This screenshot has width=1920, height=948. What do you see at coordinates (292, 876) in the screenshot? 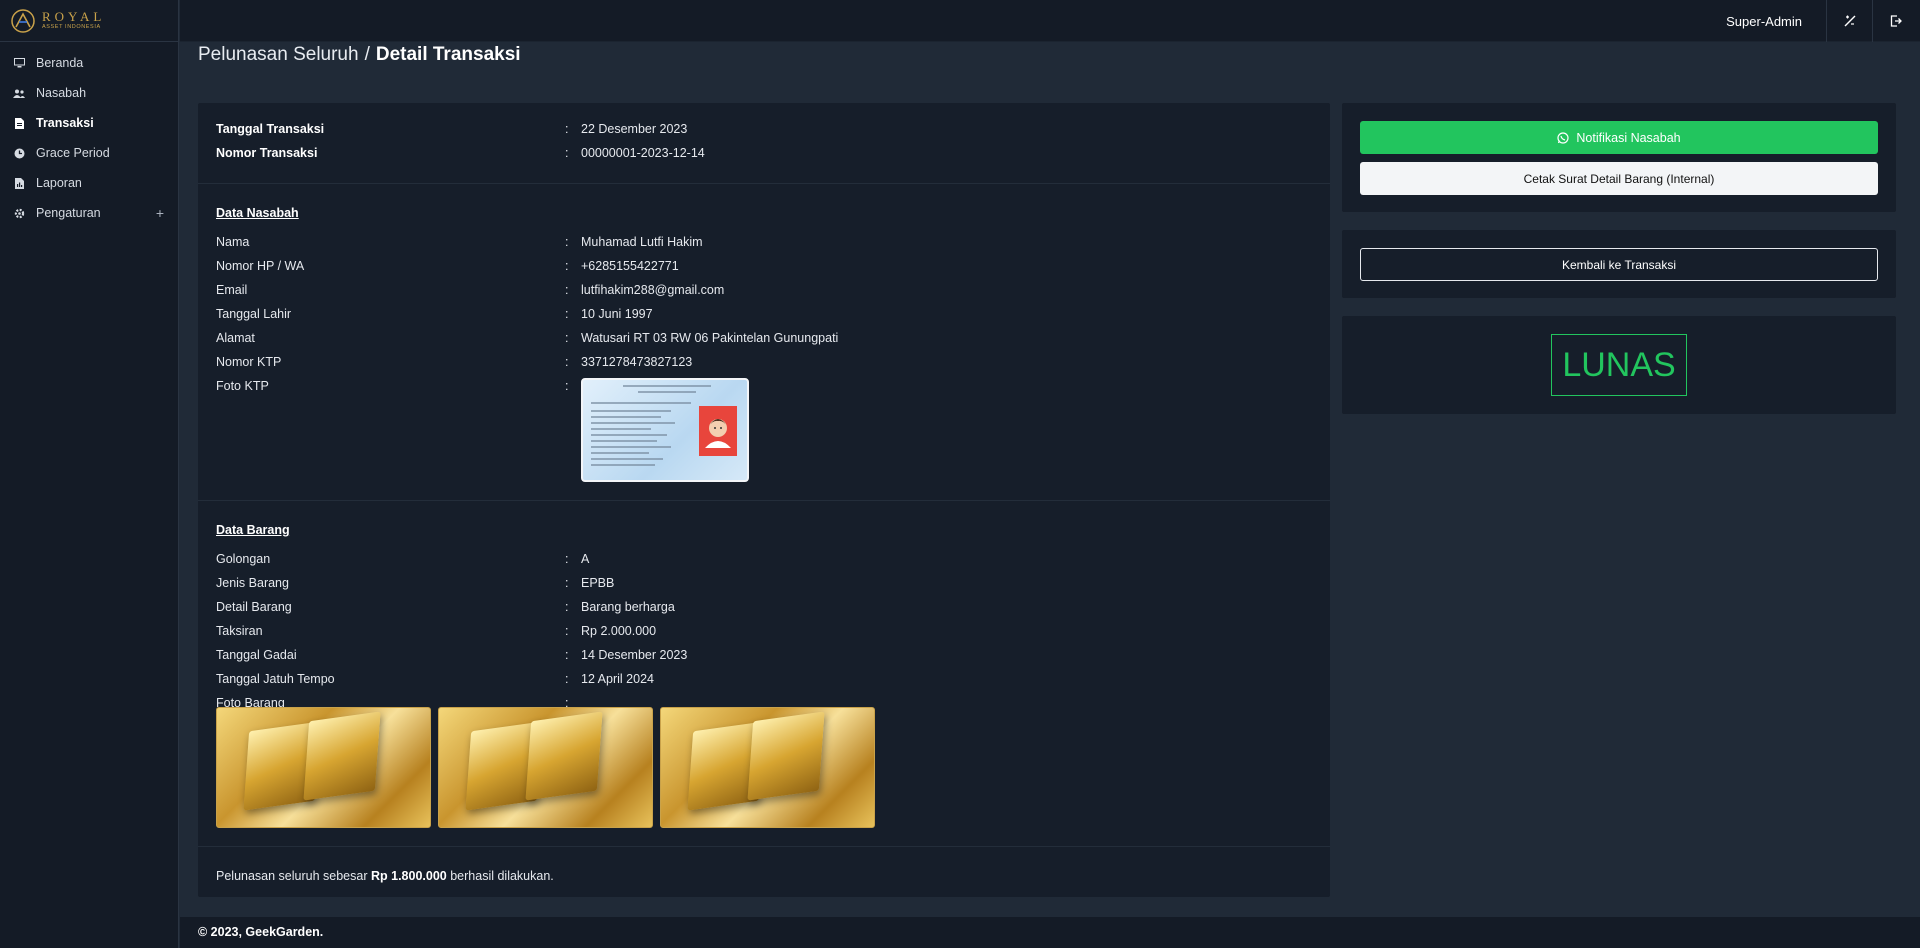
I see `settlement-prefix: Pelunasan seluruh sebesar` at bounding box center [292, 876].